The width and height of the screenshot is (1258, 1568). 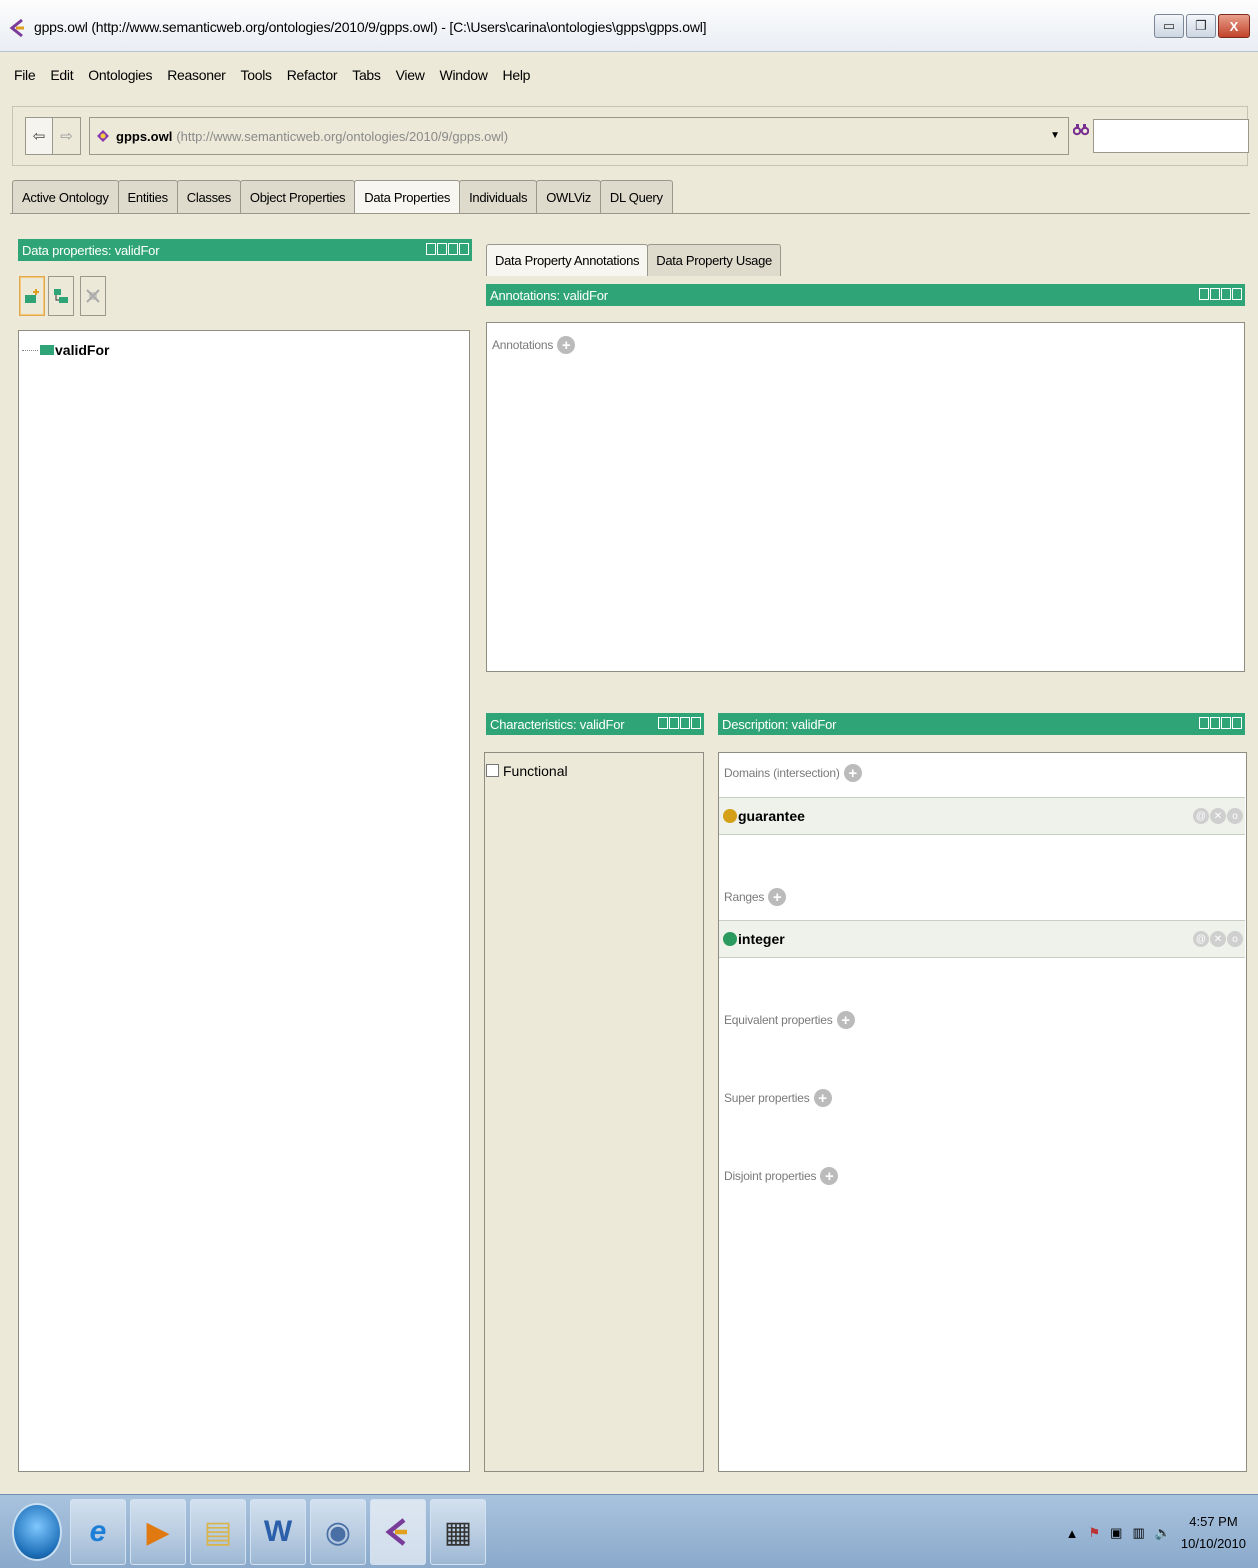 I want to click on data-property-icon, so click(x=47, y=350).